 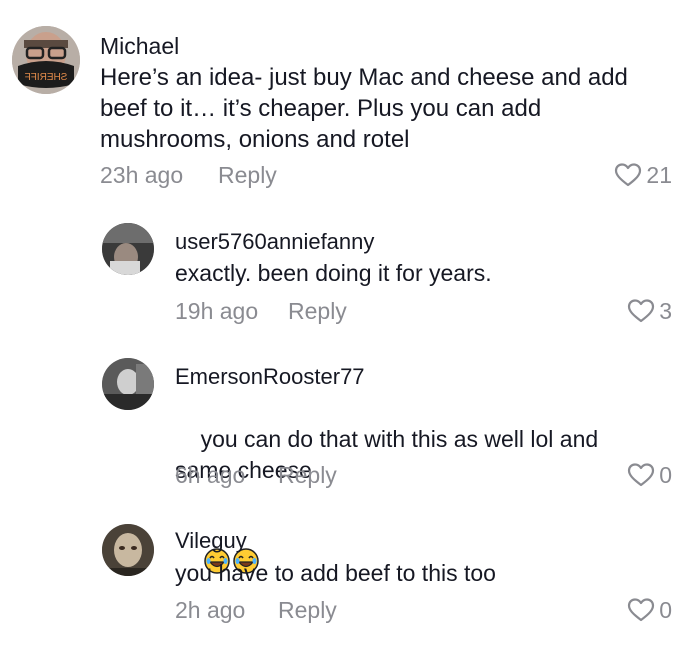 What do you see at coordinates (643, 175) in the screenshot?
I see `like-button: 21` at bounding box center [643, 175].